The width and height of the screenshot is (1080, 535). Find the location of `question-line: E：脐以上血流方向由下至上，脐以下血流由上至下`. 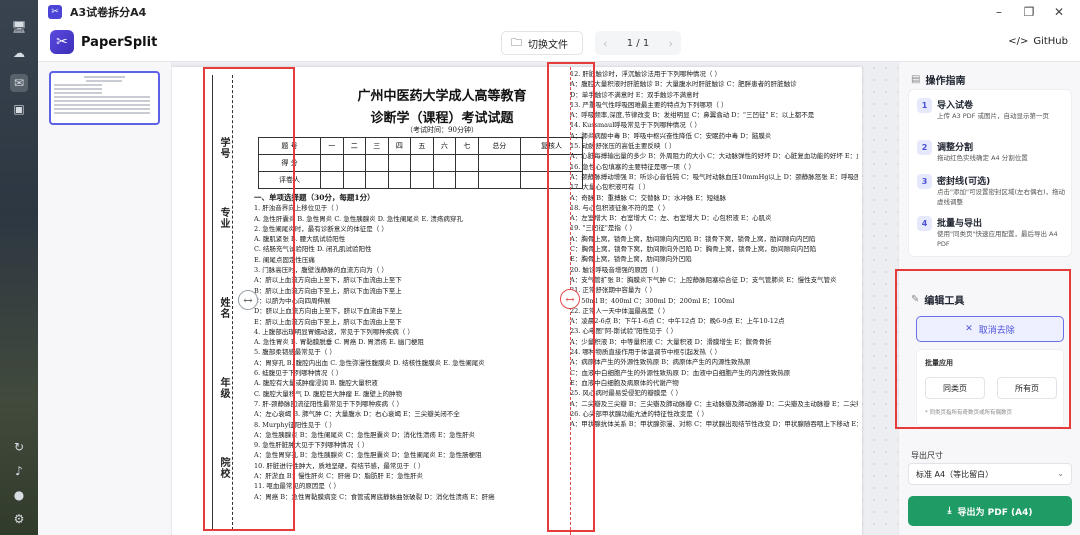

question-line: E：脐以上血流方向由下至上，脐以下血流由上至下 is located at coordinates (328, 321).